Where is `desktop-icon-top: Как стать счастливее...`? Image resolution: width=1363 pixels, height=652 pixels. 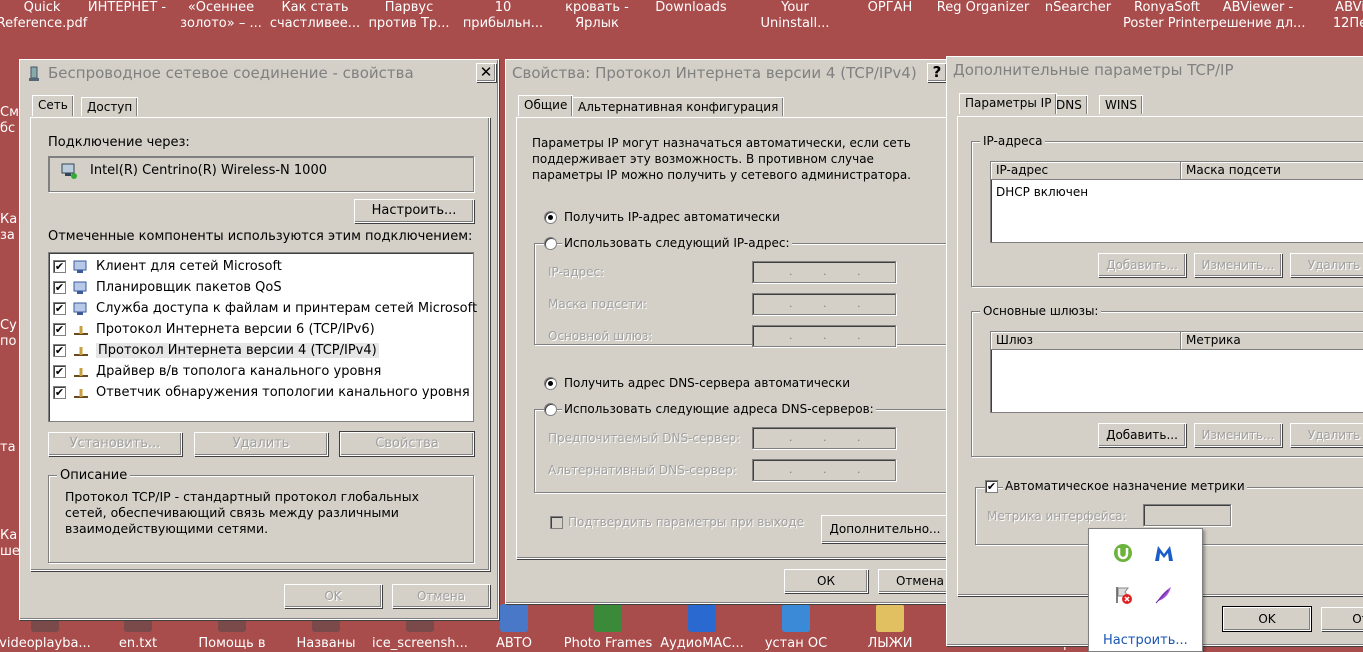
desktop-icon-top: Как стать счастливее... is located at coordinates (315, 16).